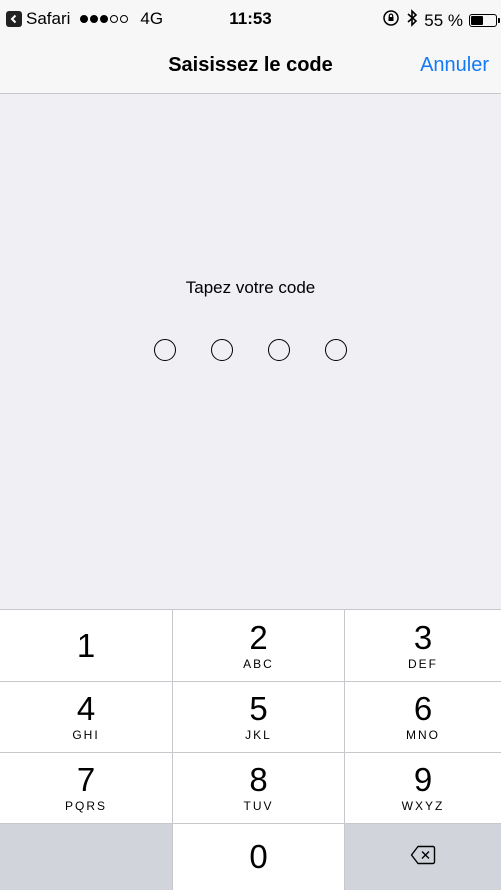 The image size is (501, 890). I want to click on key-digit: 0, so click(258, 856).